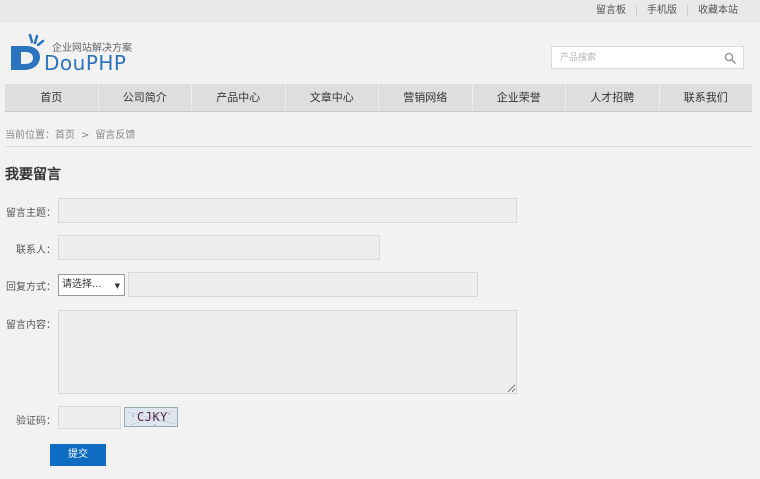 The height and width of the screenshot is (479, 760). I want to click on site-logo: 企业网站解决方案 DouPHP, so click(75, 53).